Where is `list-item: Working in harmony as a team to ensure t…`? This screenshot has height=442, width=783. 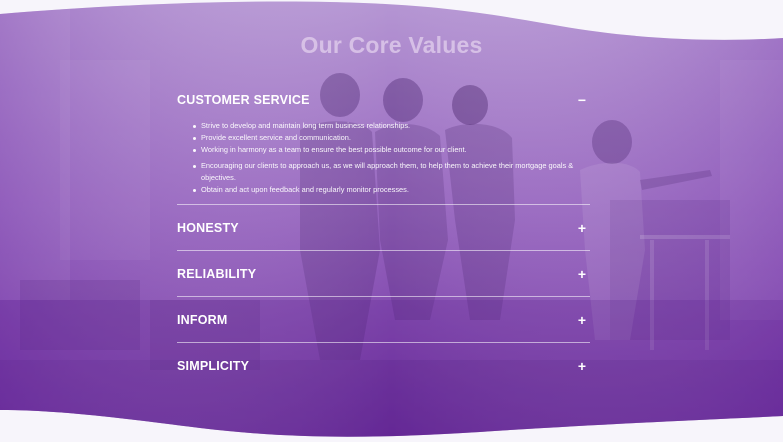 list-item: Working in harmony as a team to ensure t… is located at coordinates (391, 150).